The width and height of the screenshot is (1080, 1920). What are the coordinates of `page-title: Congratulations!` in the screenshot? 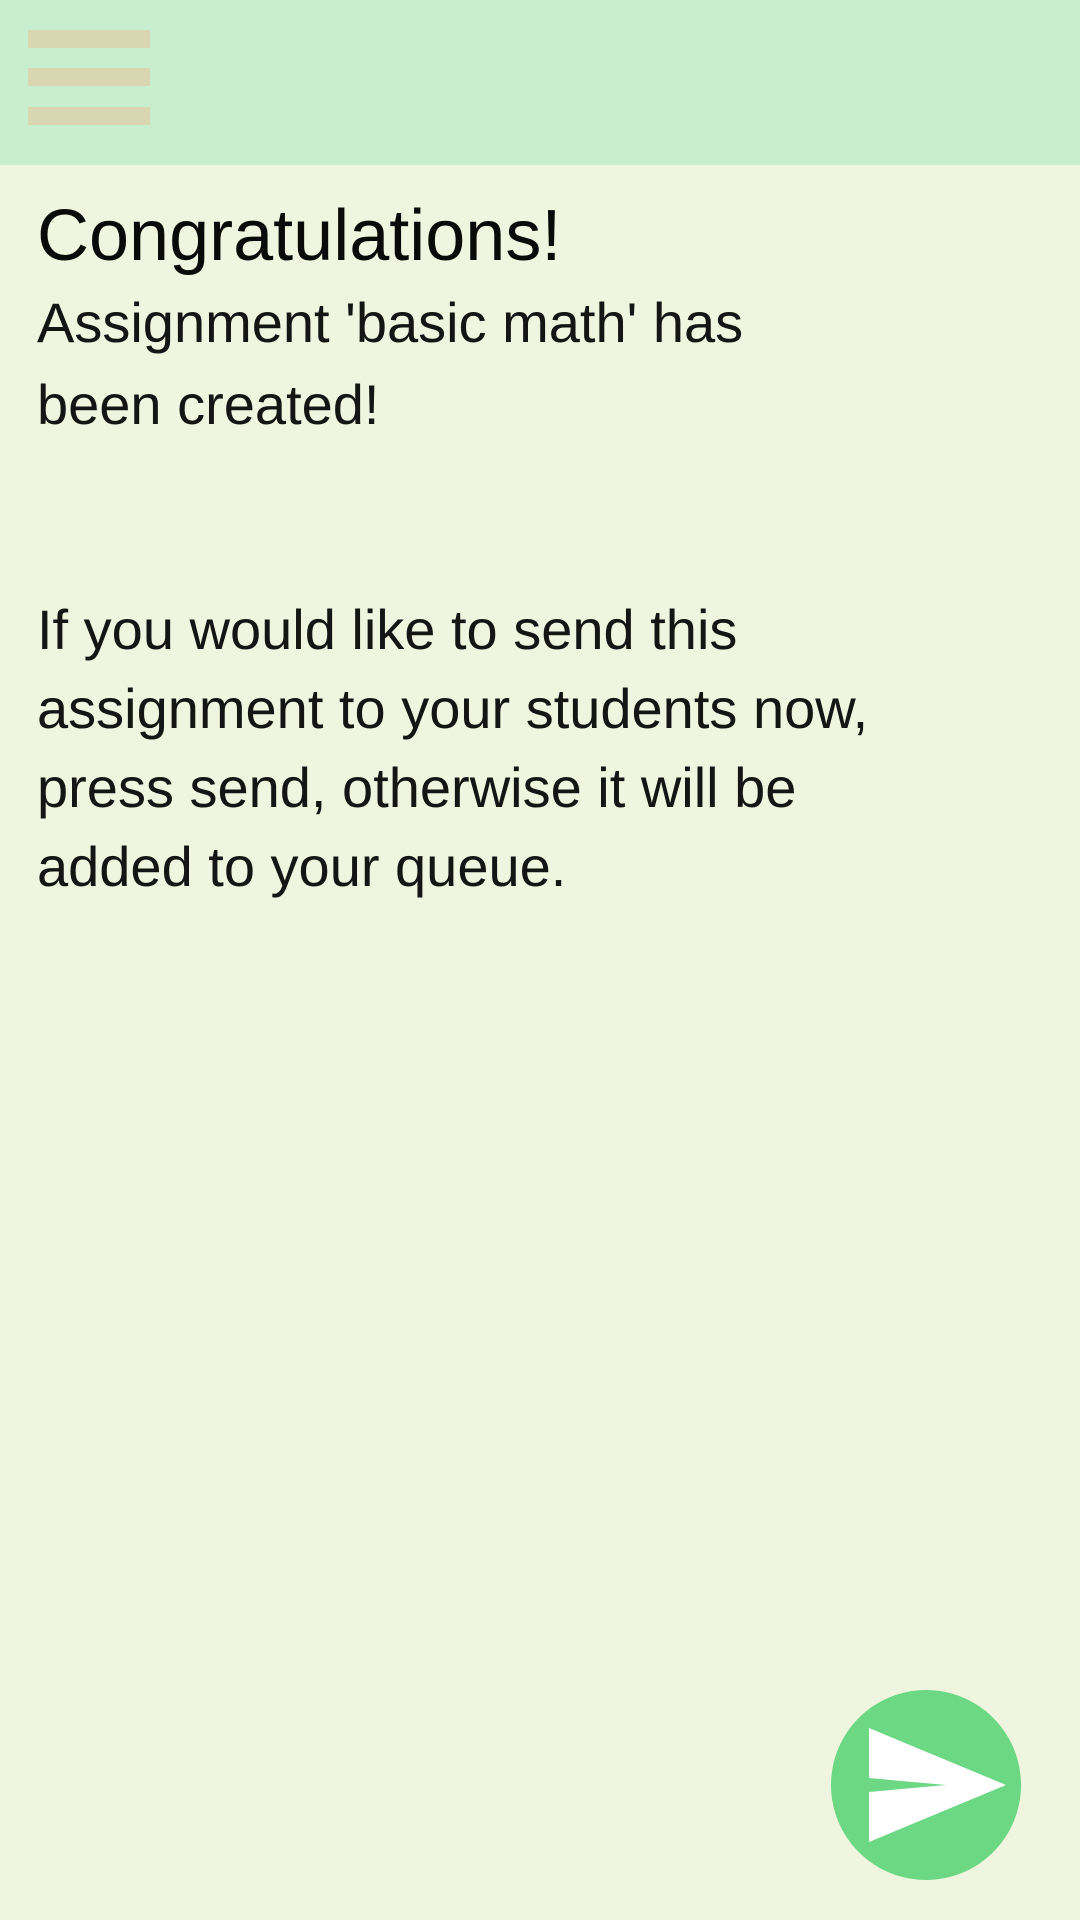 It's located at (299, 236).